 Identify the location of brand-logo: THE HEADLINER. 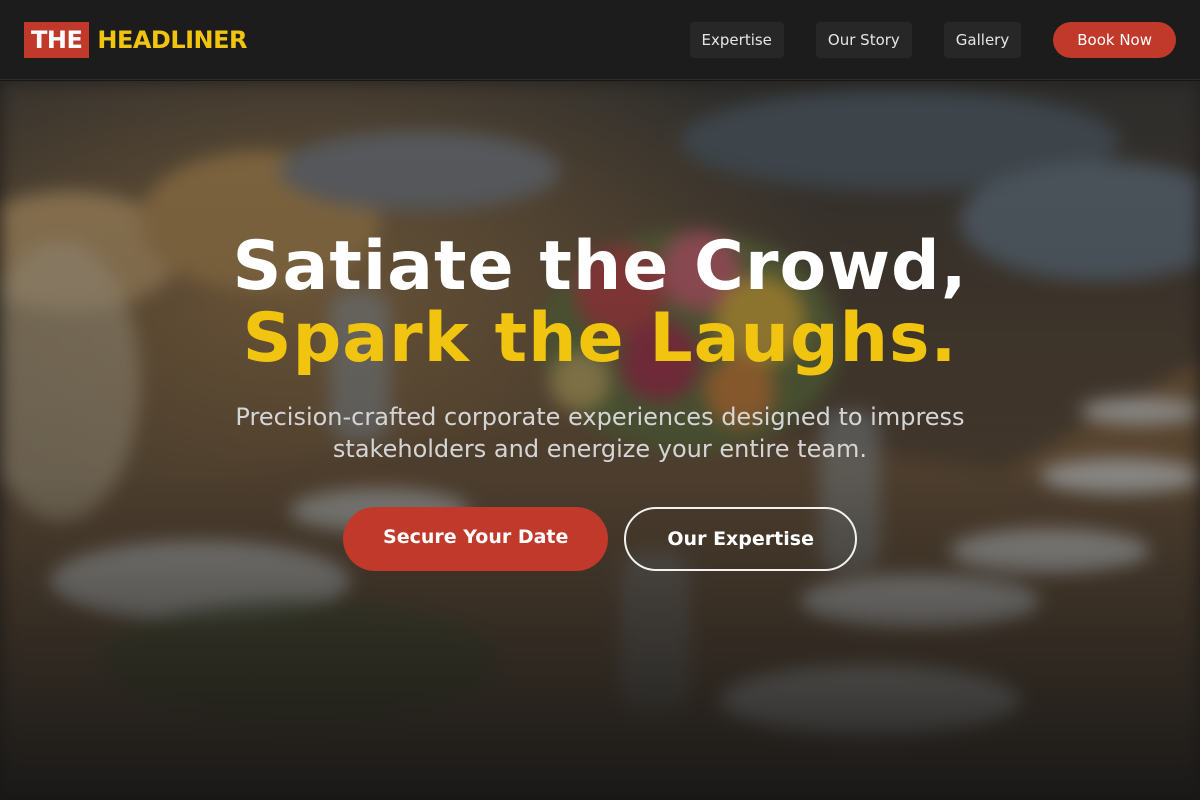
(136, 39).